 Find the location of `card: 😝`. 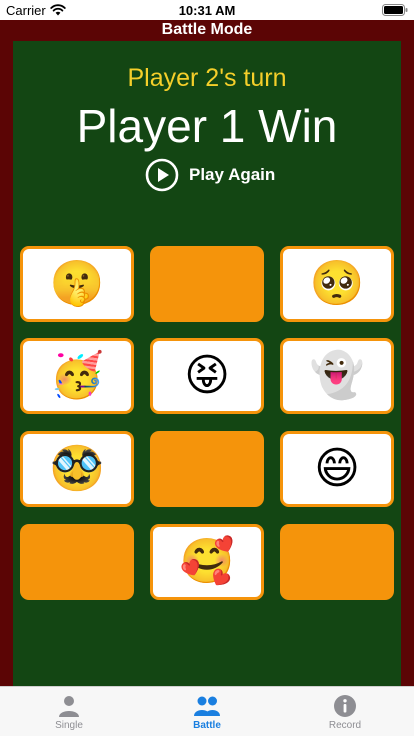

card: 😝 is located at coordinates (207, 376).